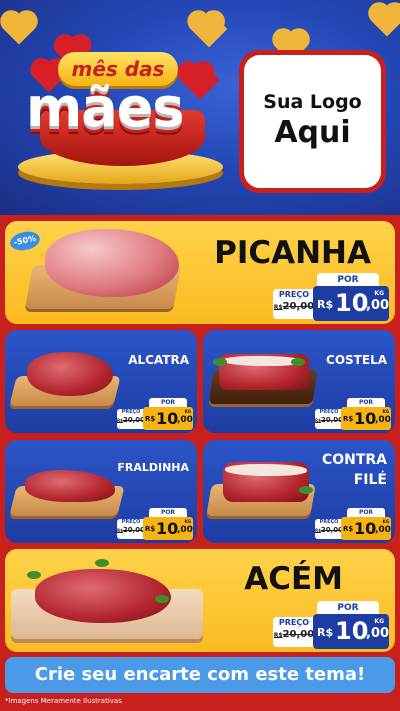  Describe the element at coordinates (200, 600) in the screenshot. I see `product-card-acem: ACÉM POR PREÇO R$20,00 R$ 10 ,00 KG` at that location.